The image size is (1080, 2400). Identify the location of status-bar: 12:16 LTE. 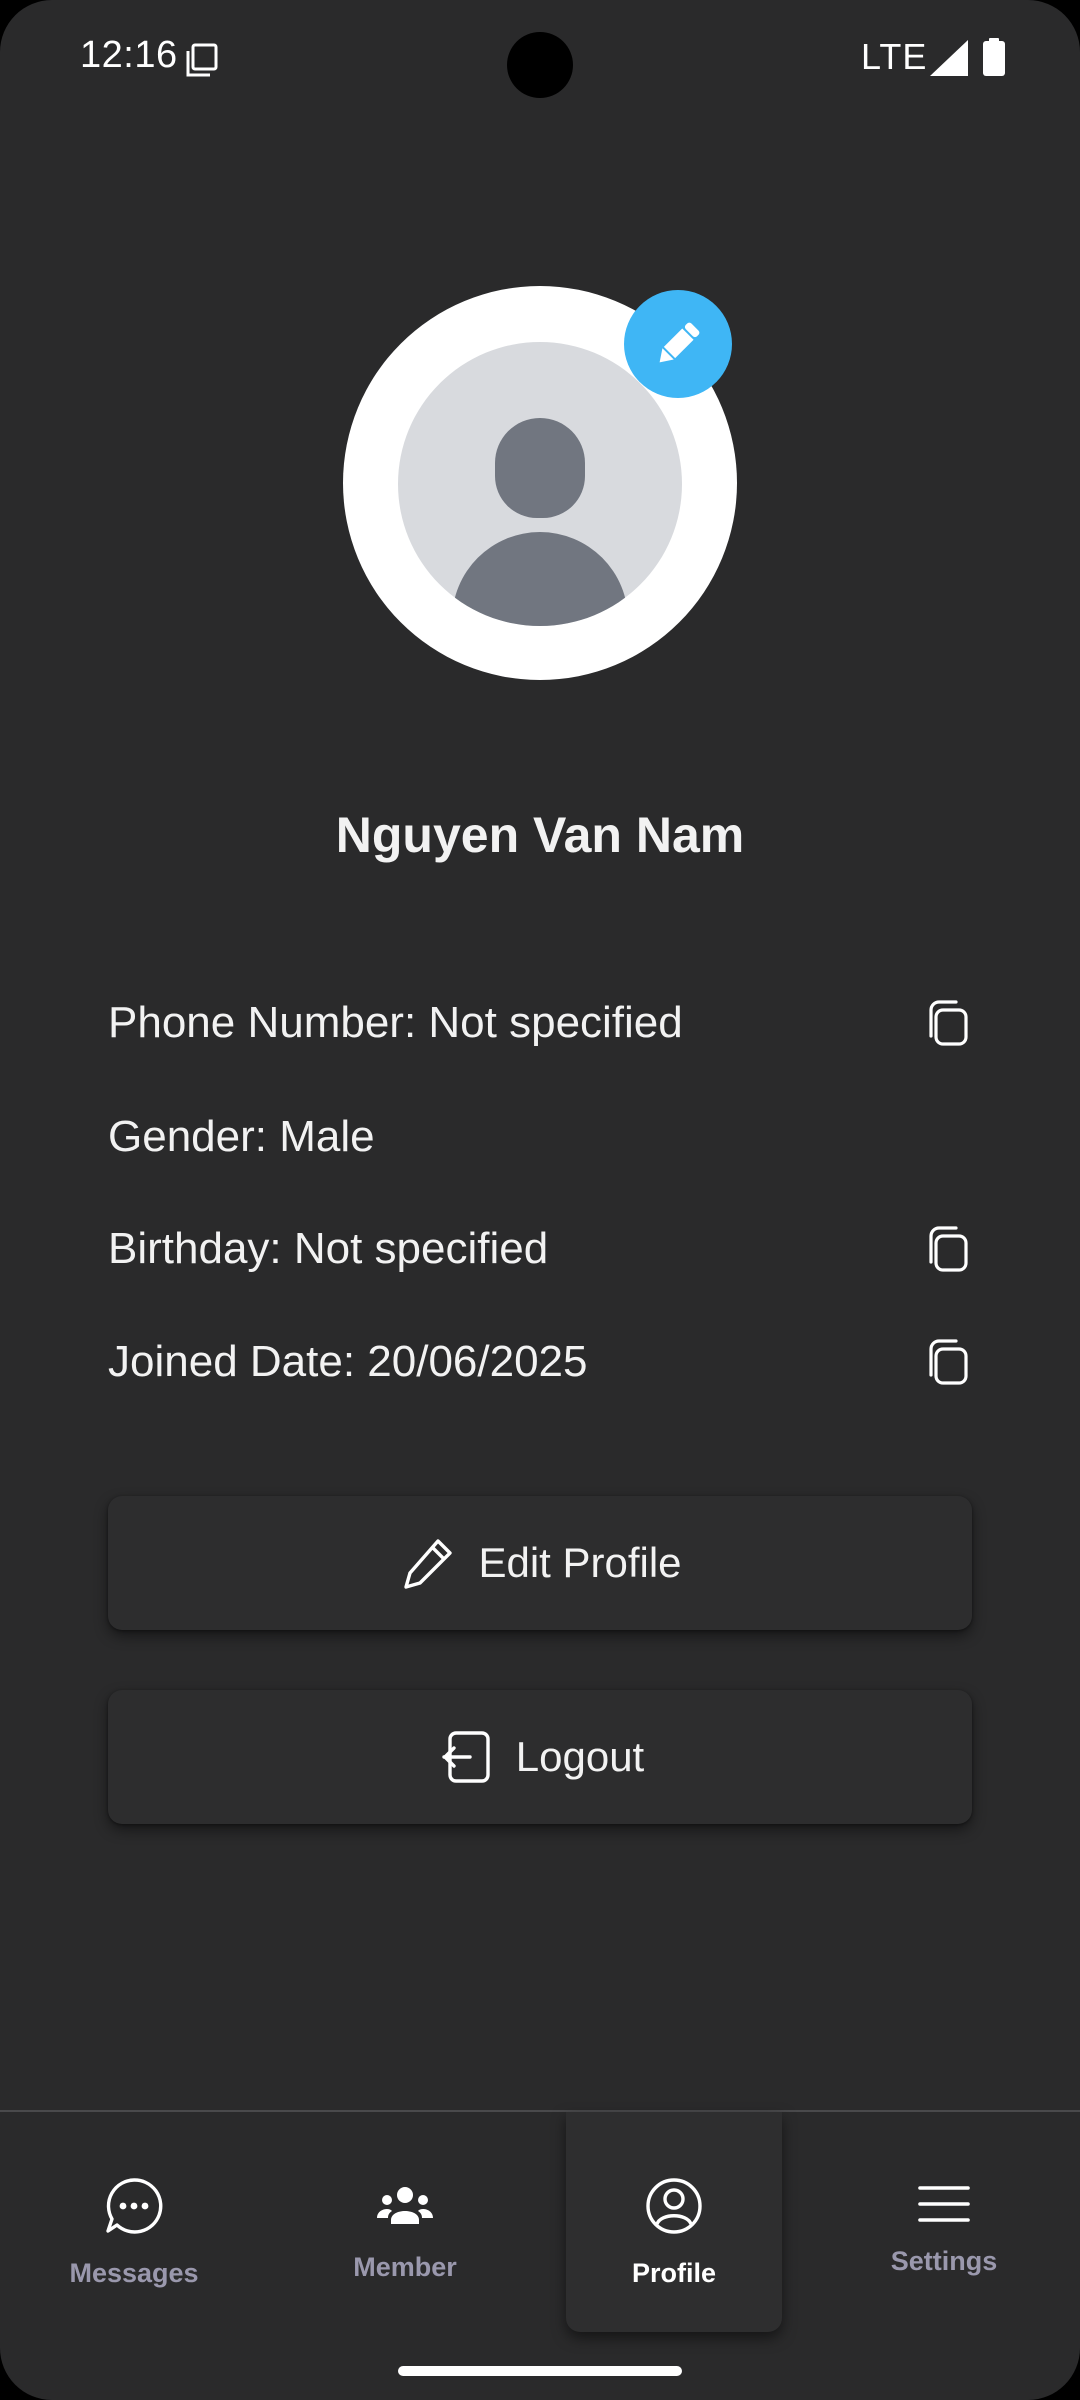
(540, 60).